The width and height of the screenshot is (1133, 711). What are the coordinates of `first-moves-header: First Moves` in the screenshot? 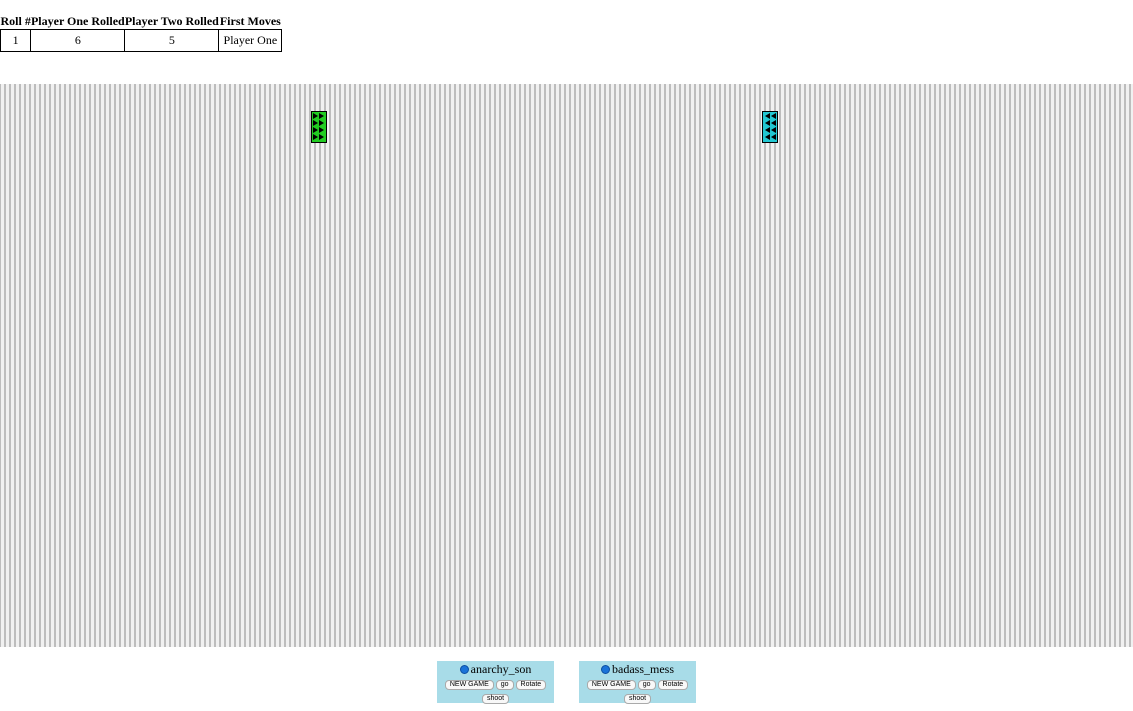 It's located at (250, 21).